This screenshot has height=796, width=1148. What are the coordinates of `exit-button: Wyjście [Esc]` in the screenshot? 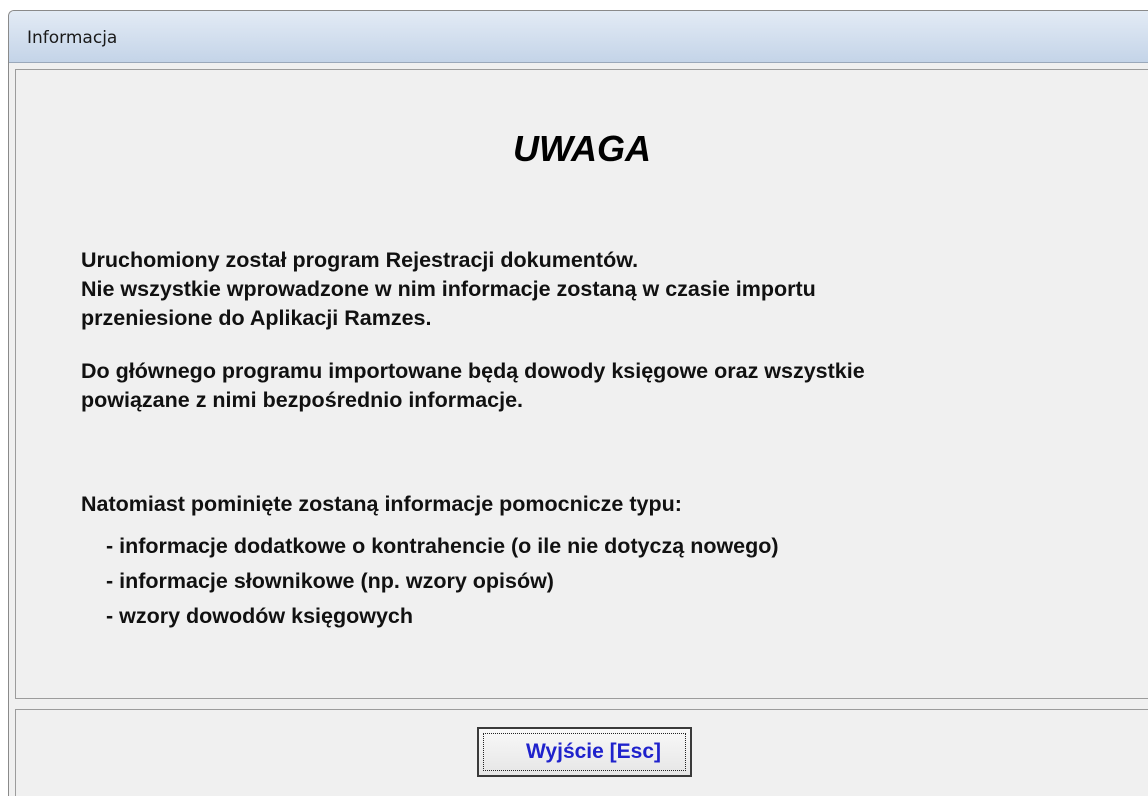 It's located at (584, 752).